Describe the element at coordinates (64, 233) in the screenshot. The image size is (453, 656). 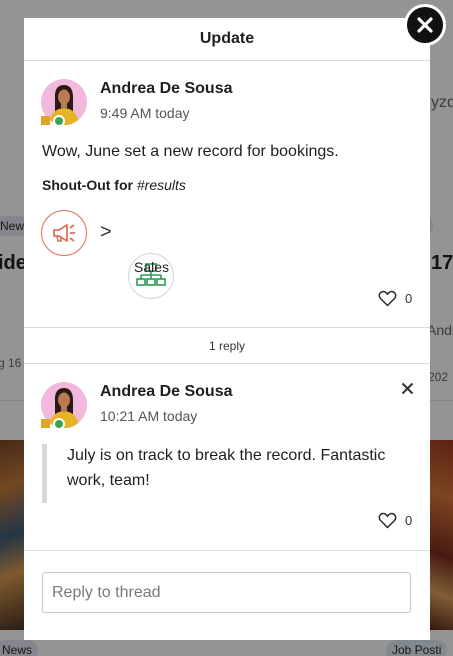
I see `megaphone-icon` at that location.